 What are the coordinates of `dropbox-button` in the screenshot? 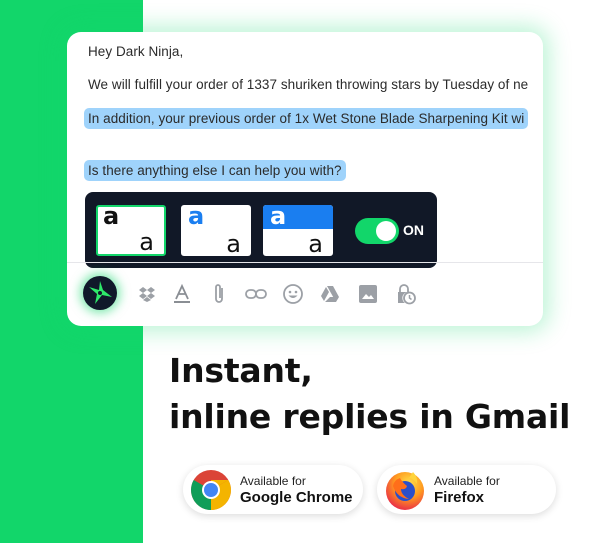 It's located at (147, 294).